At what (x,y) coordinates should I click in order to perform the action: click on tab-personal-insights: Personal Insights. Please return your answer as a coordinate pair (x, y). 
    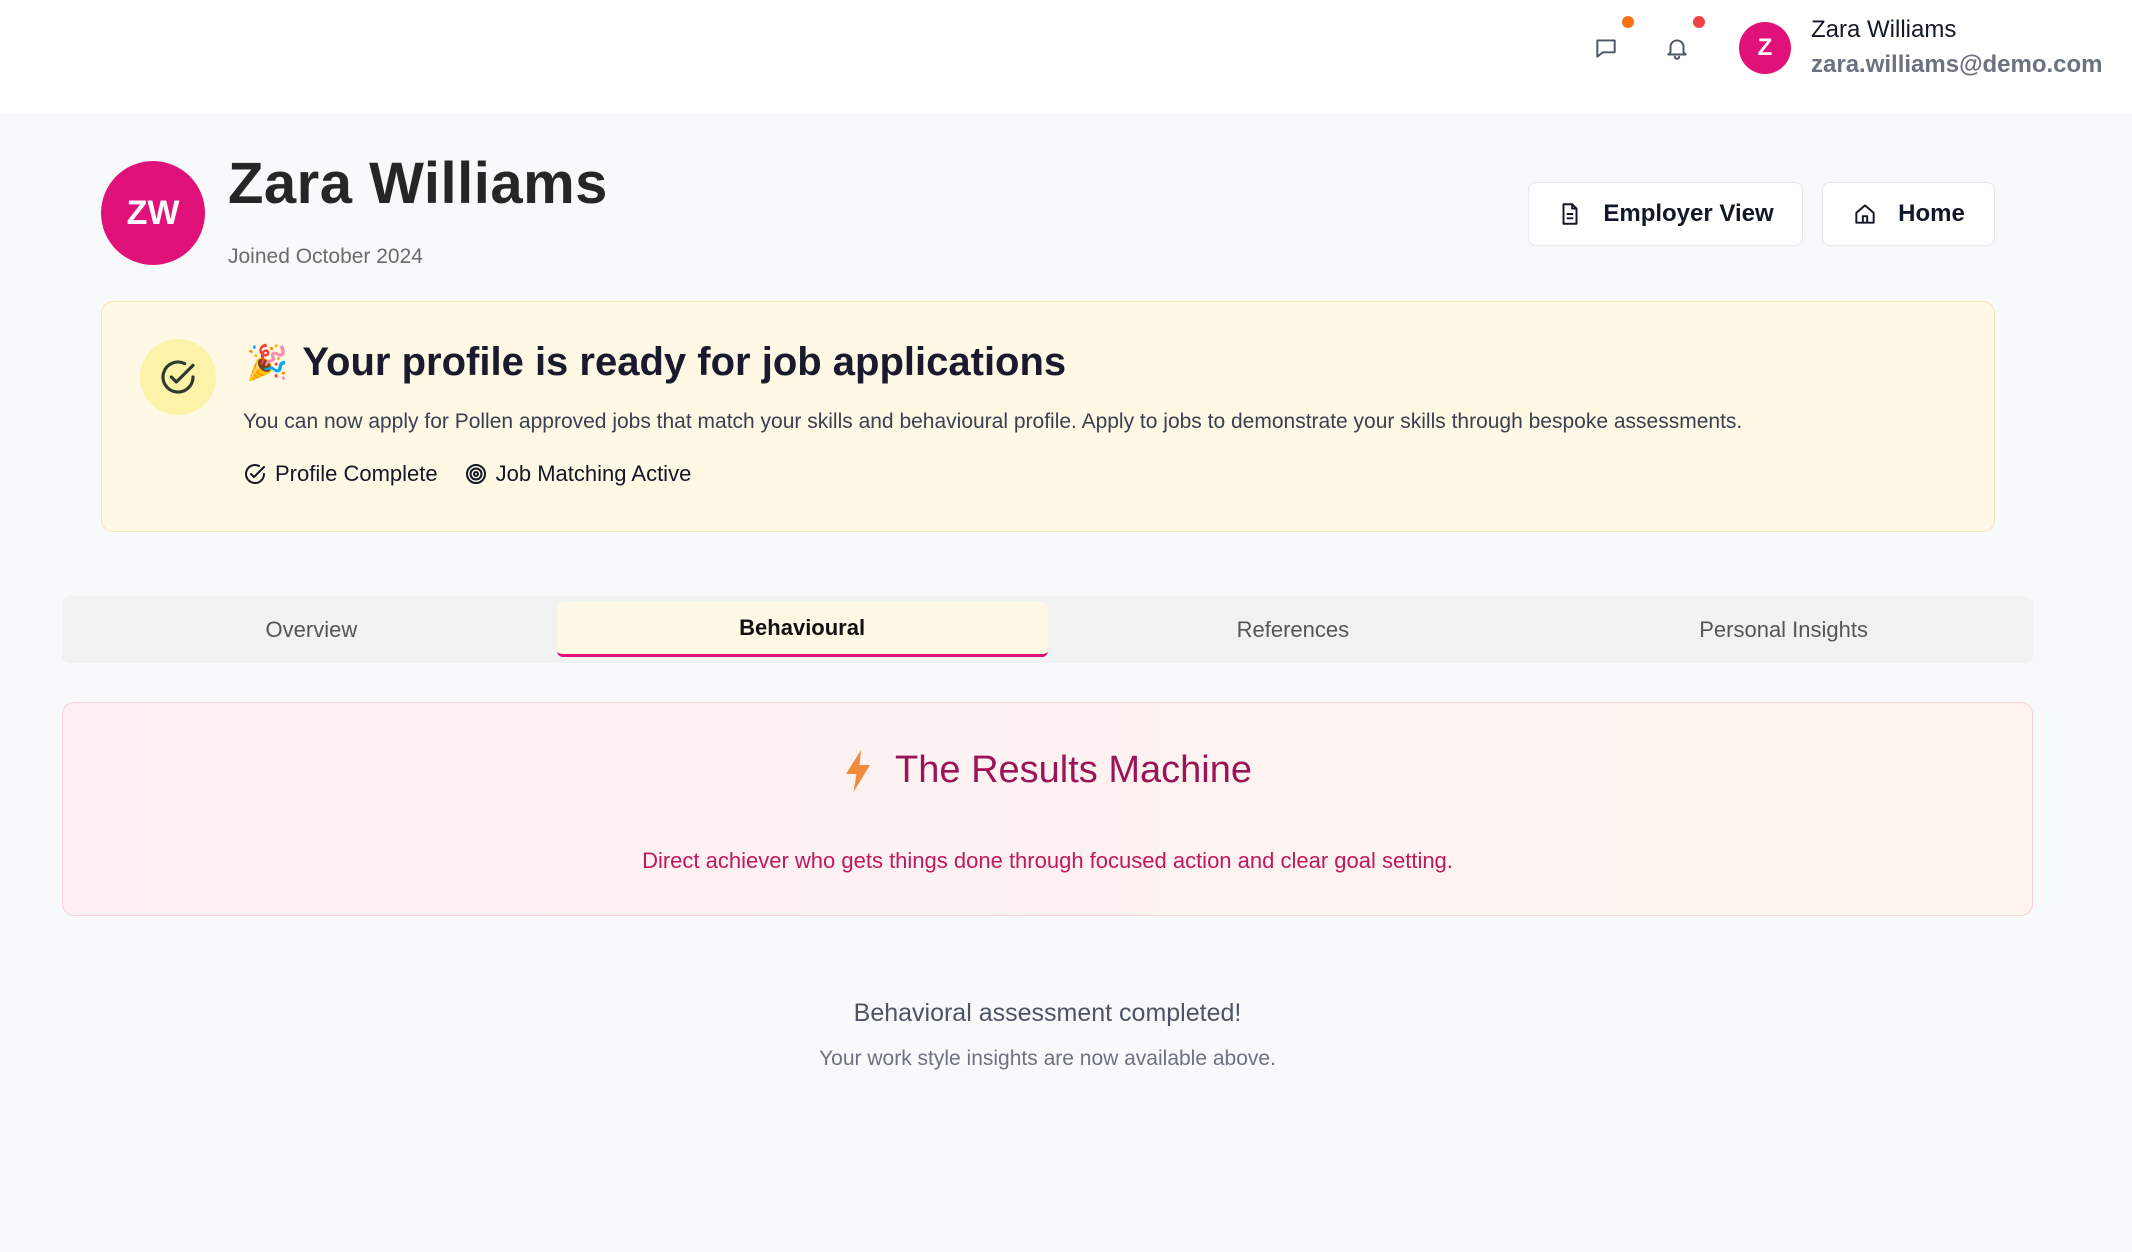
    Looking at the image, I should click on (1783, 629).